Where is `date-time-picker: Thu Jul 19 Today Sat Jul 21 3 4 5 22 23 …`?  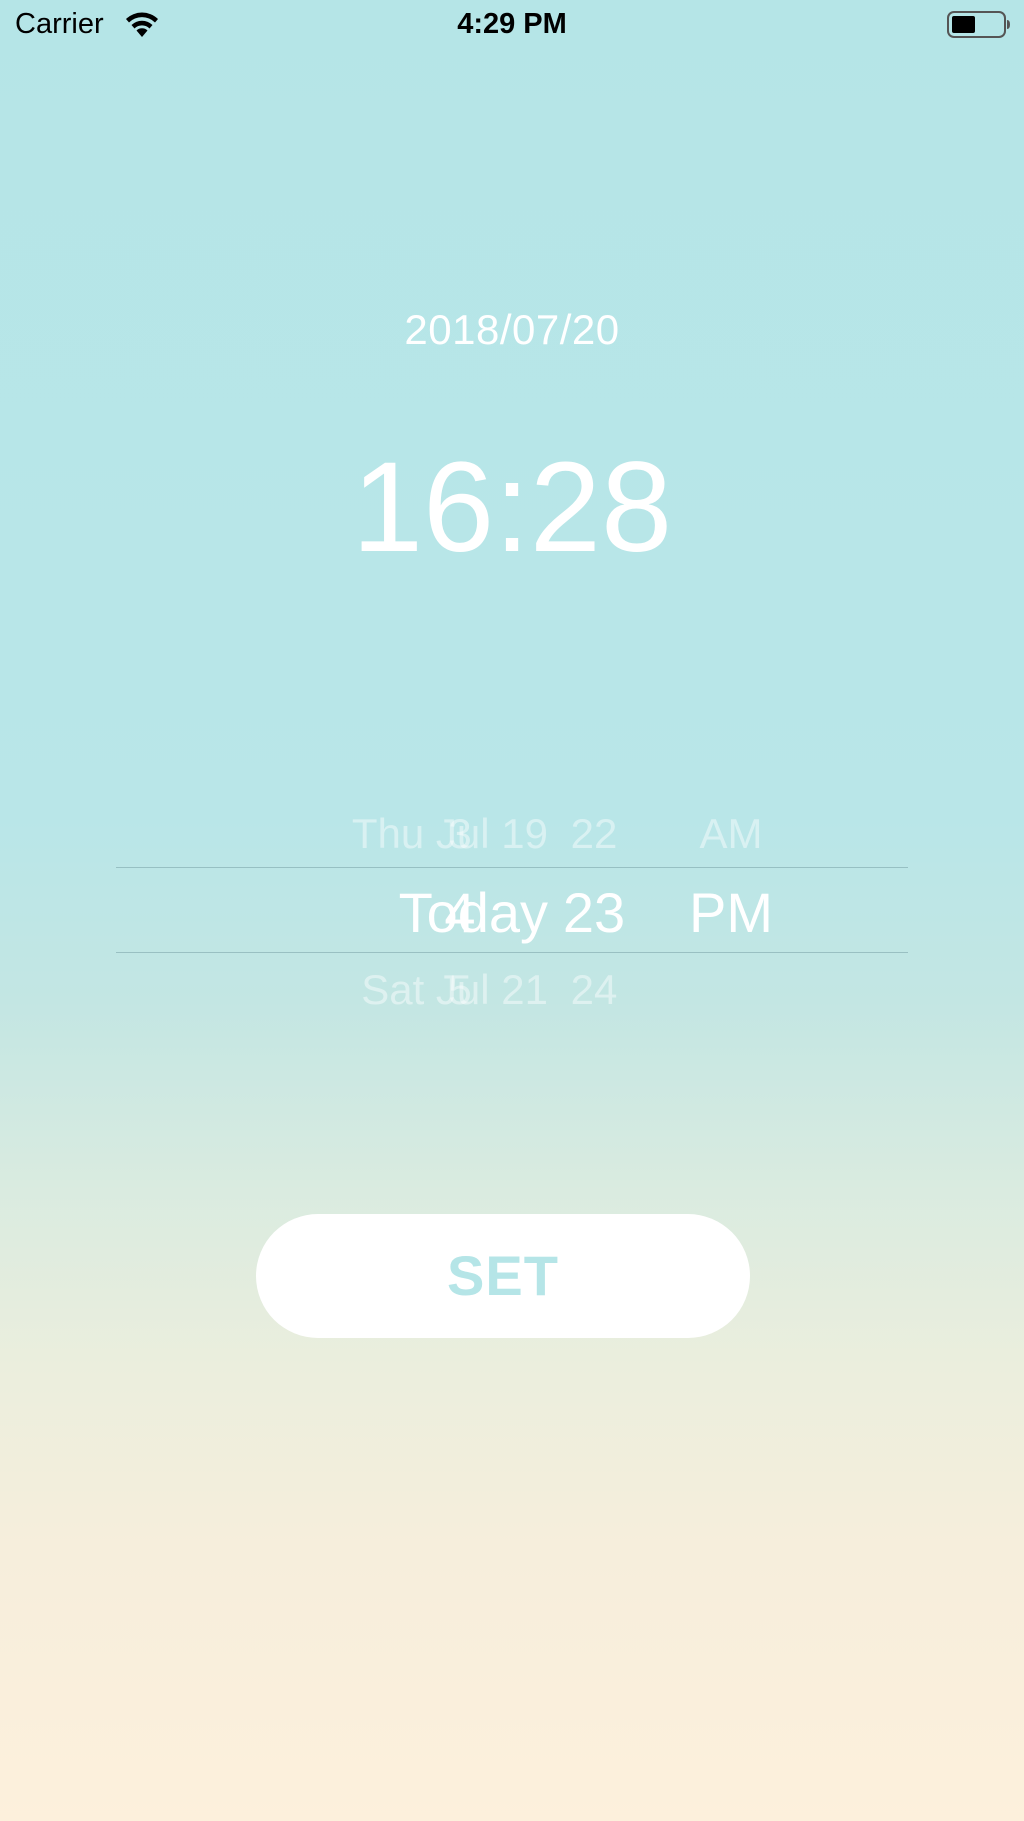 date-time-picker: Thu Jul 19 Today Sat Jul 21 3 4 5 22 23 … is located at coordinates (512, 910).